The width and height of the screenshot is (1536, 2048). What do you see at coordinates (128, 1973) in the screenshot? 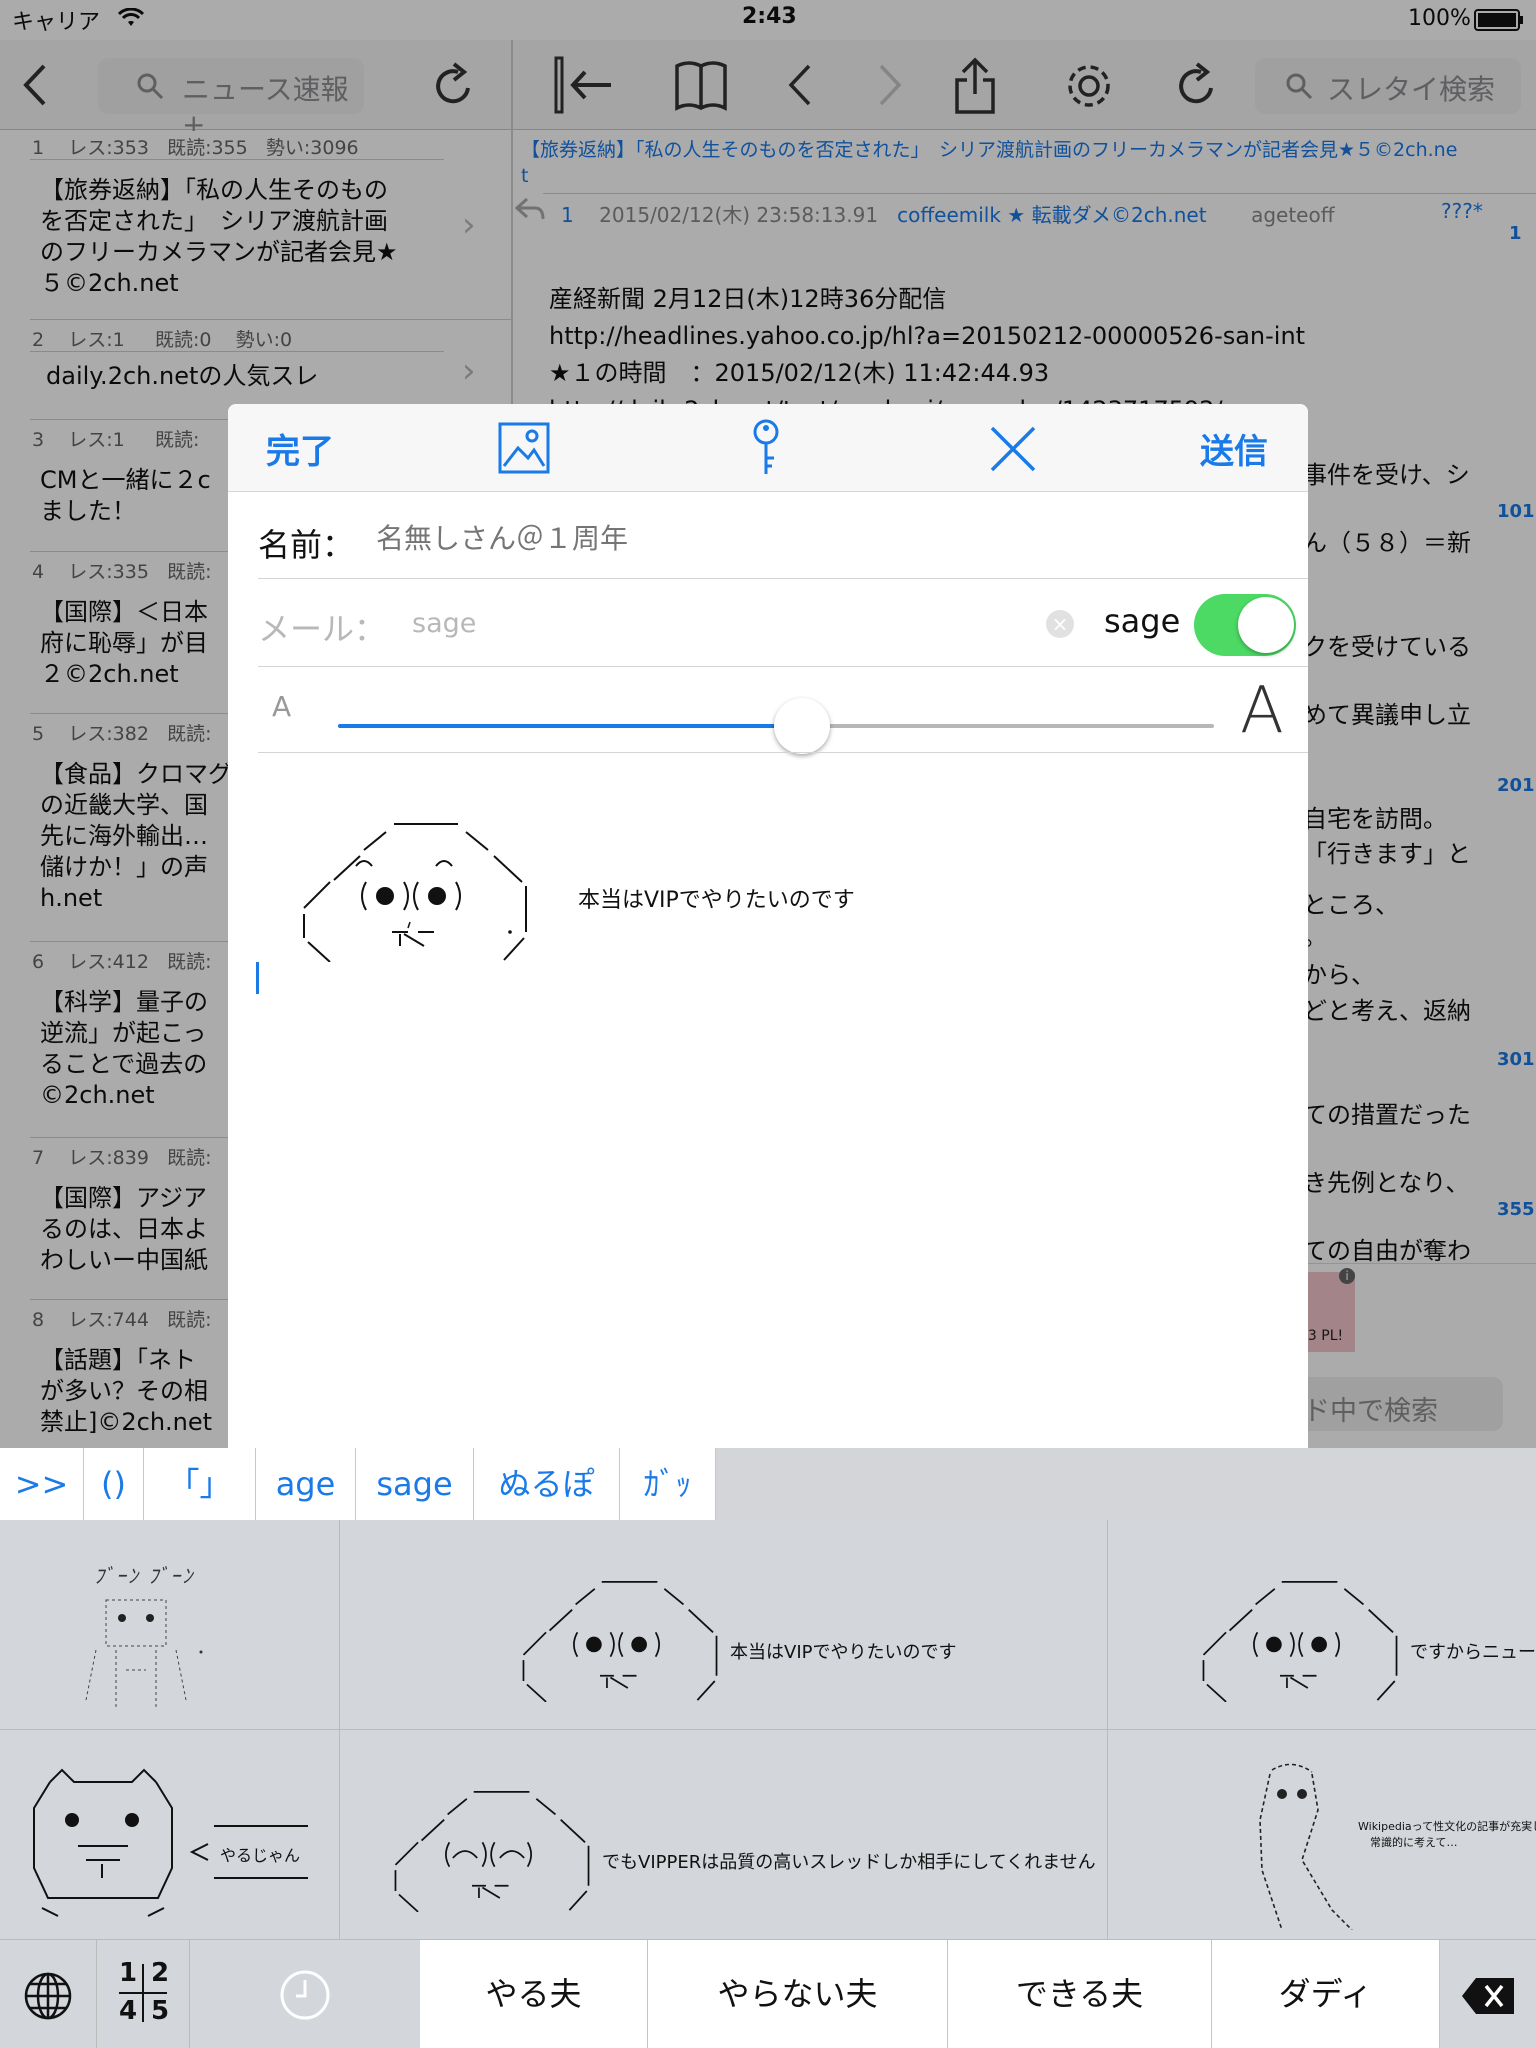
I see `page-number: 1` at bounding box center [128, 1973].